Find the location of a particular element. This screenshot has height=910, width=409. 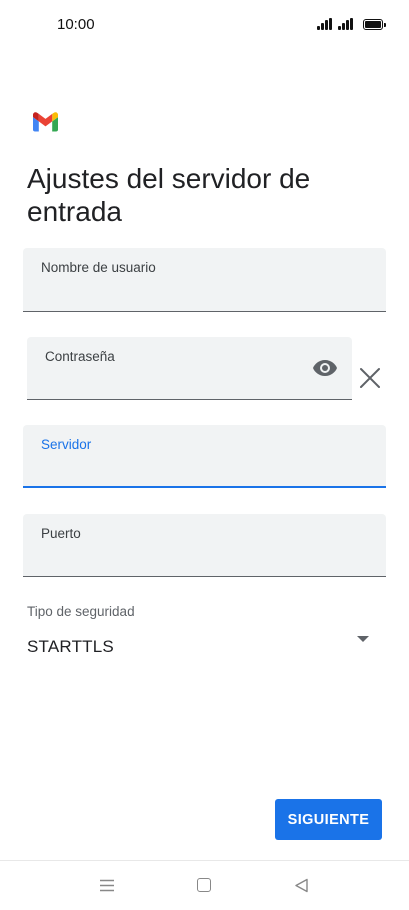

page-title: Ajustes del servidor de entrada is located at coordinates (169, 195).